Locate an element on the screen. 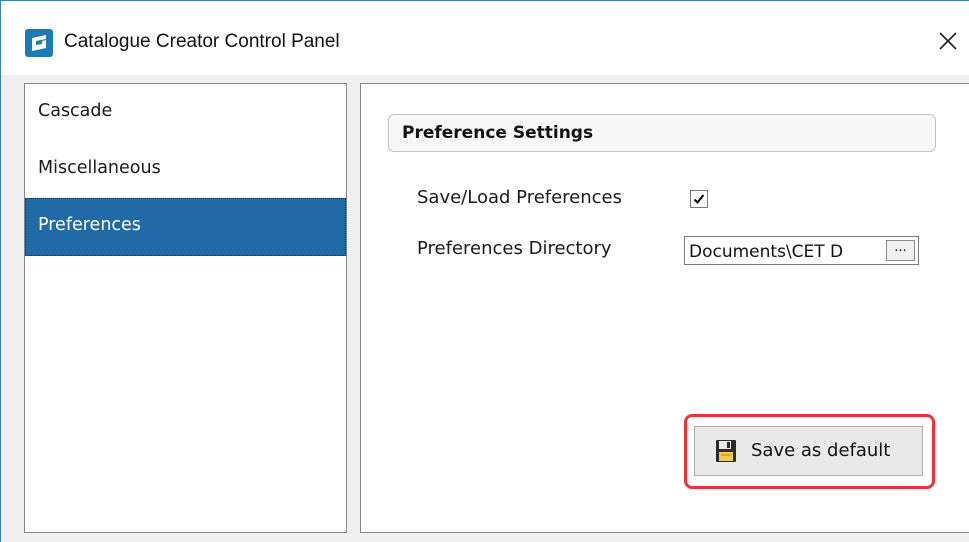 The width and height of the screenshot is (969, 542). sidebar-item-cascade: Cascade is located at coordinates (185, 113).